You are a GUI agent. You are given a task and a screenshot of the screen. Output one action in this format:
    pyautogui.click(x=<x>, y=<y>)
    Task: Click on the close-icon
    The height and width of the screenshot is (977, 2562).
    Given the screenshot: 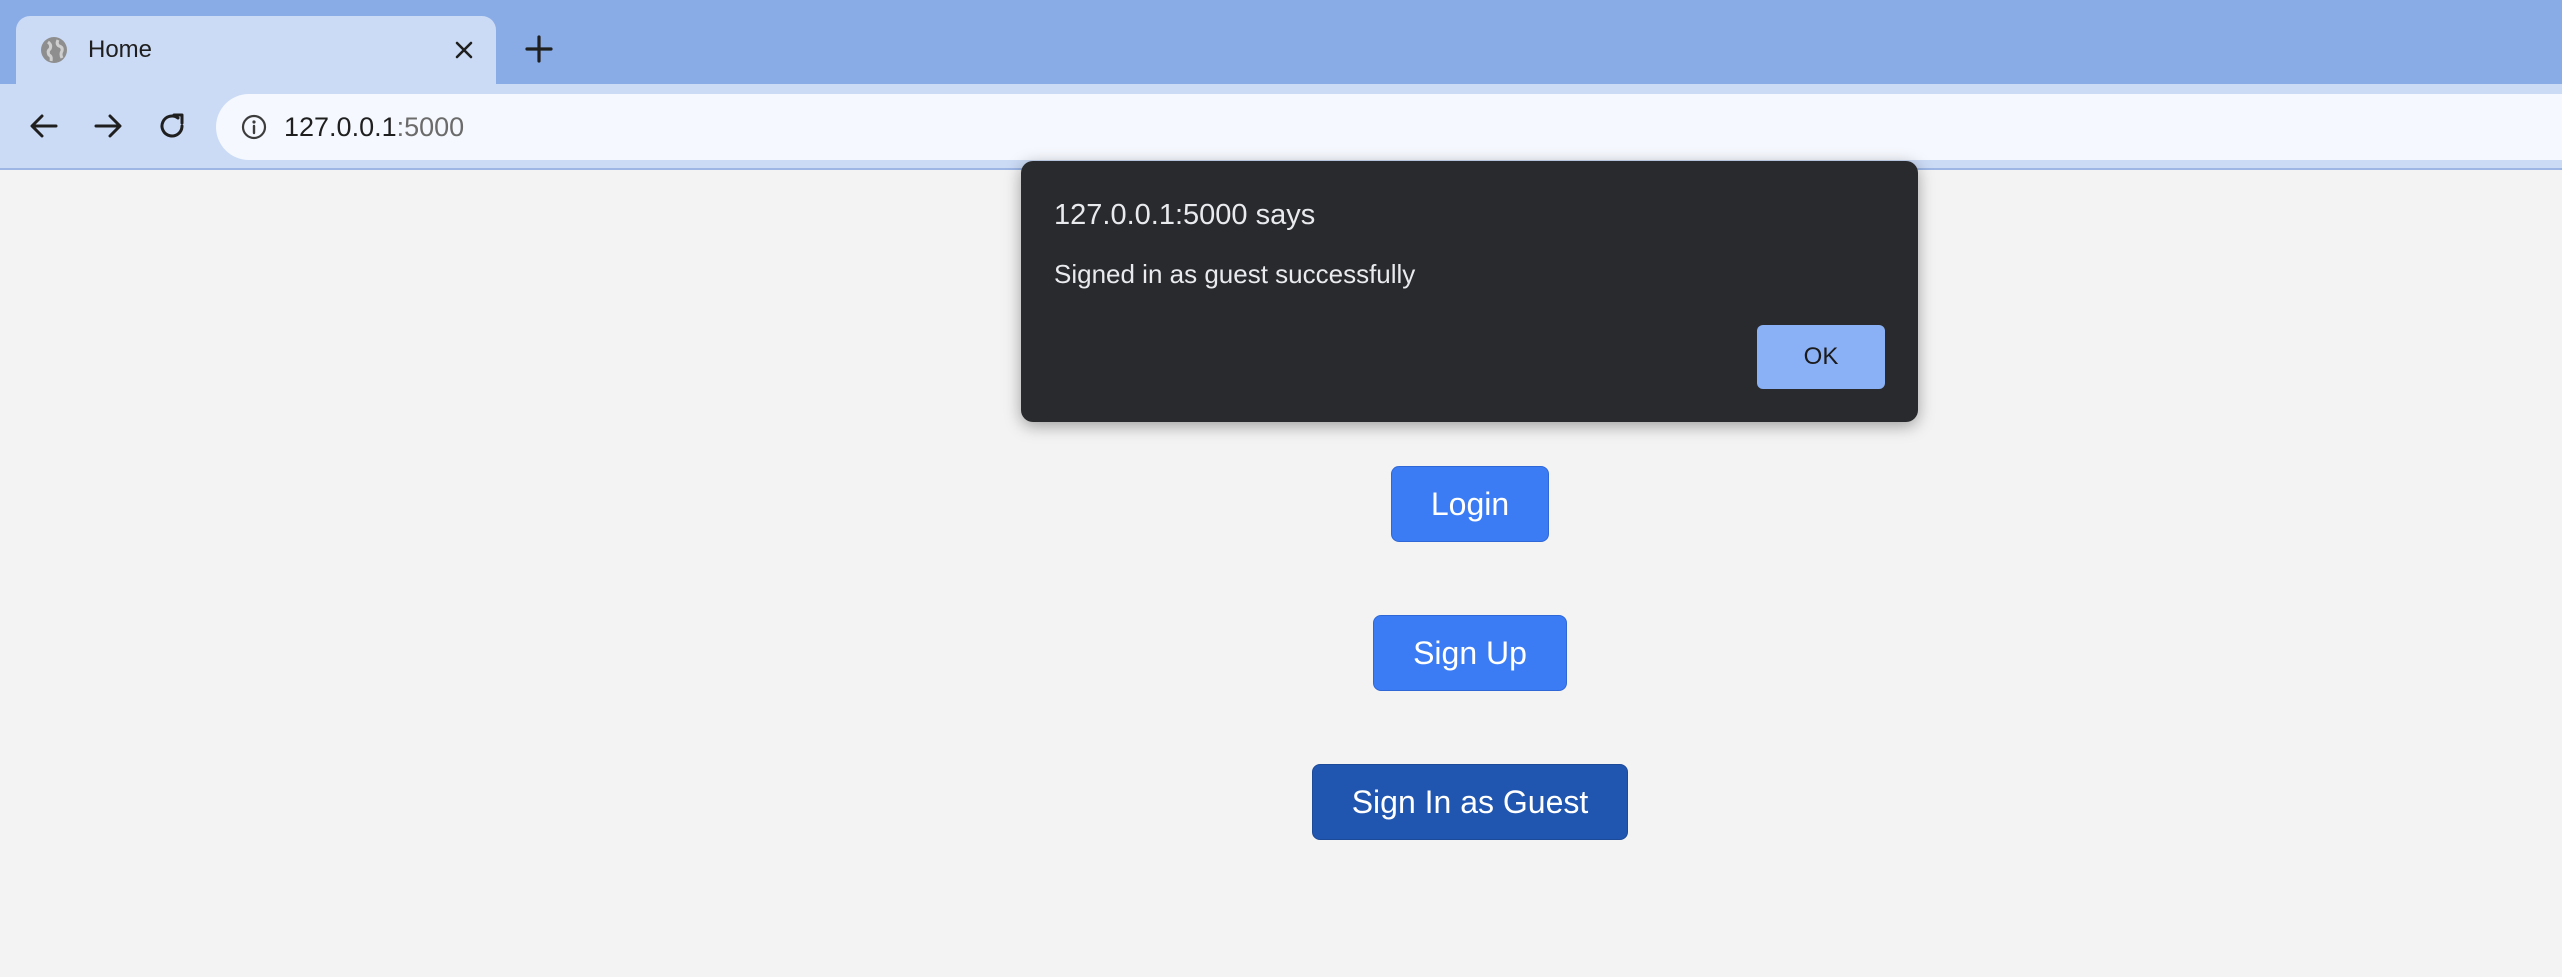 What is the action you would take?
    pyautogui.click(x=464, y=50)
    